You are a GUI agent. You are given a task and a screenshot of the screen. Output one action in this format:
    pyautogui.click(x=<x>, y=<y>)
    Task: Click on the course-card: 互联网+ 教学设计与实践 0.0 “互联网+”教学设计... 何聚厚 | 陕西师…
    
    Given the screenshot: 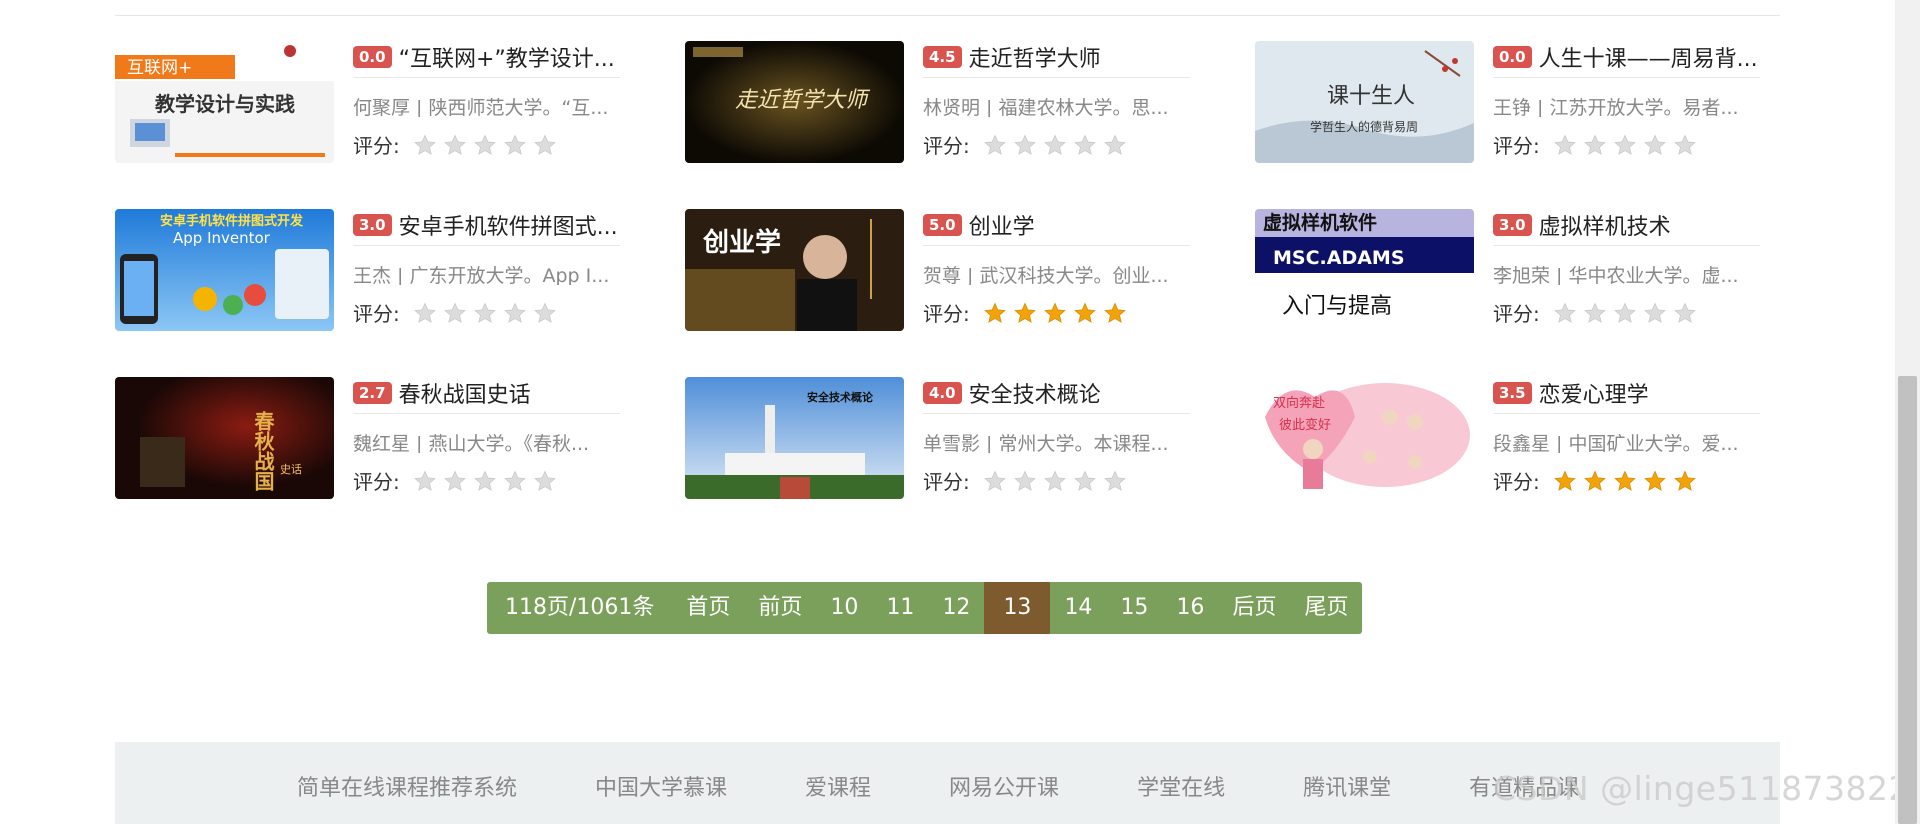 What is the action you would take?
    pyautogui.click(x=375, y=103)
    